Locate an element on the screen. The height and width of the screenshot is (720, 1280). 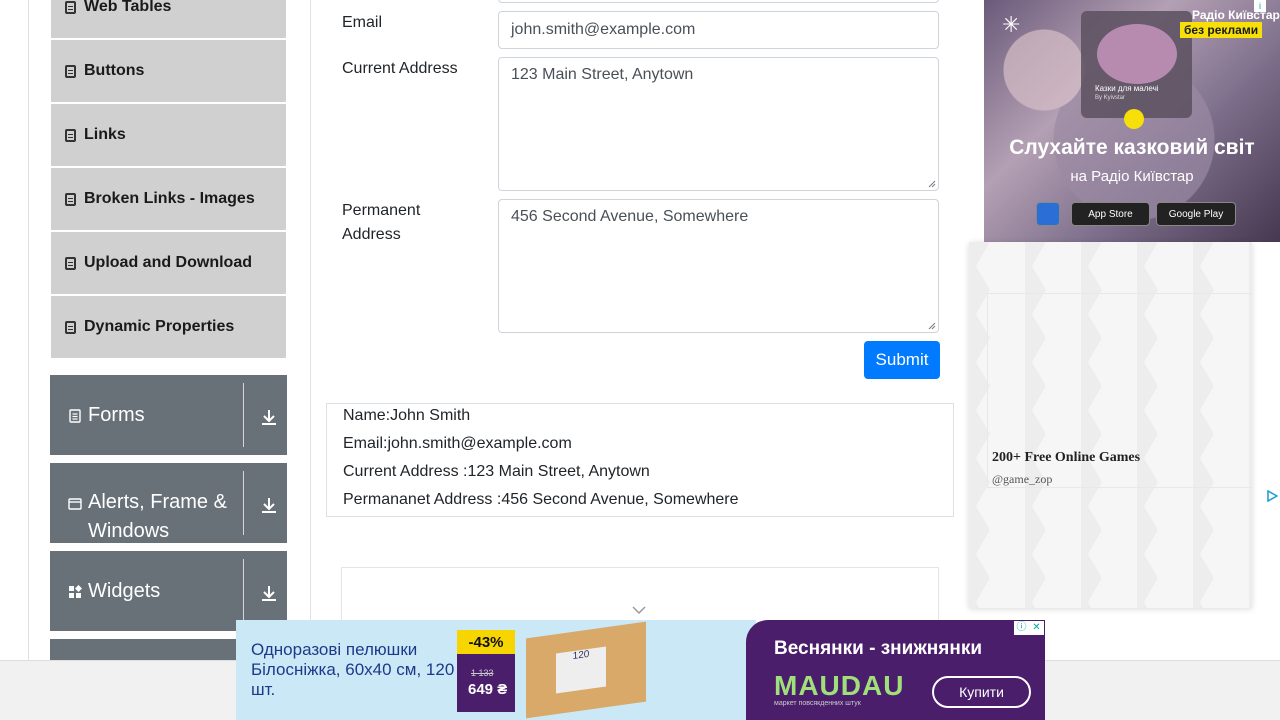
email-label: Email is located at coordinates (362, 22).